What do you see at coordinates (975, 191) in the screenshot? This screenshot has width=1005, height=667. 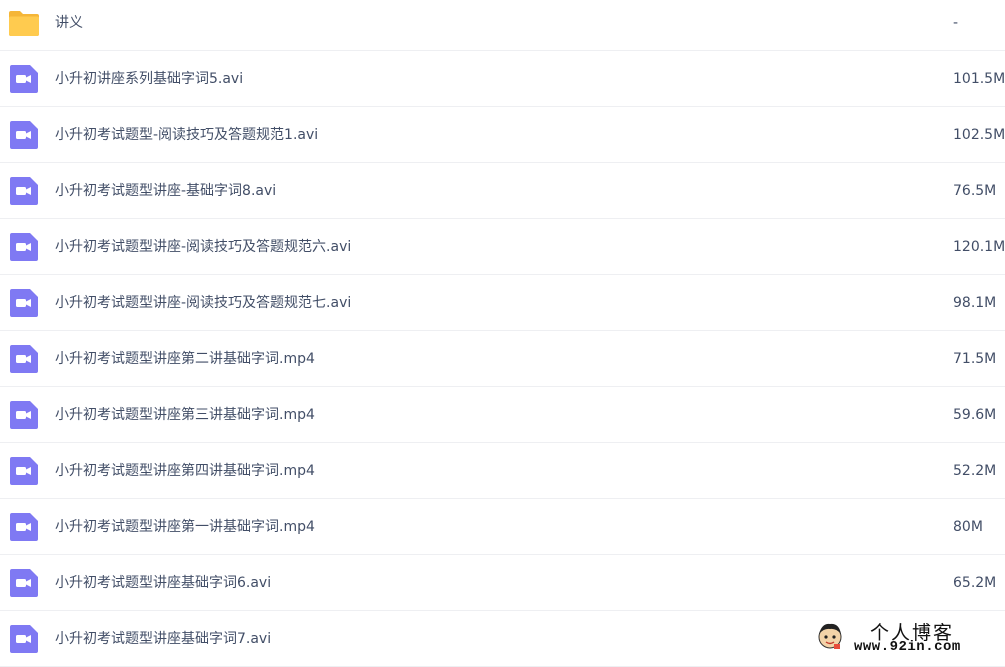 I see `file-size: 76.5M` at bounding box center [975, 191].